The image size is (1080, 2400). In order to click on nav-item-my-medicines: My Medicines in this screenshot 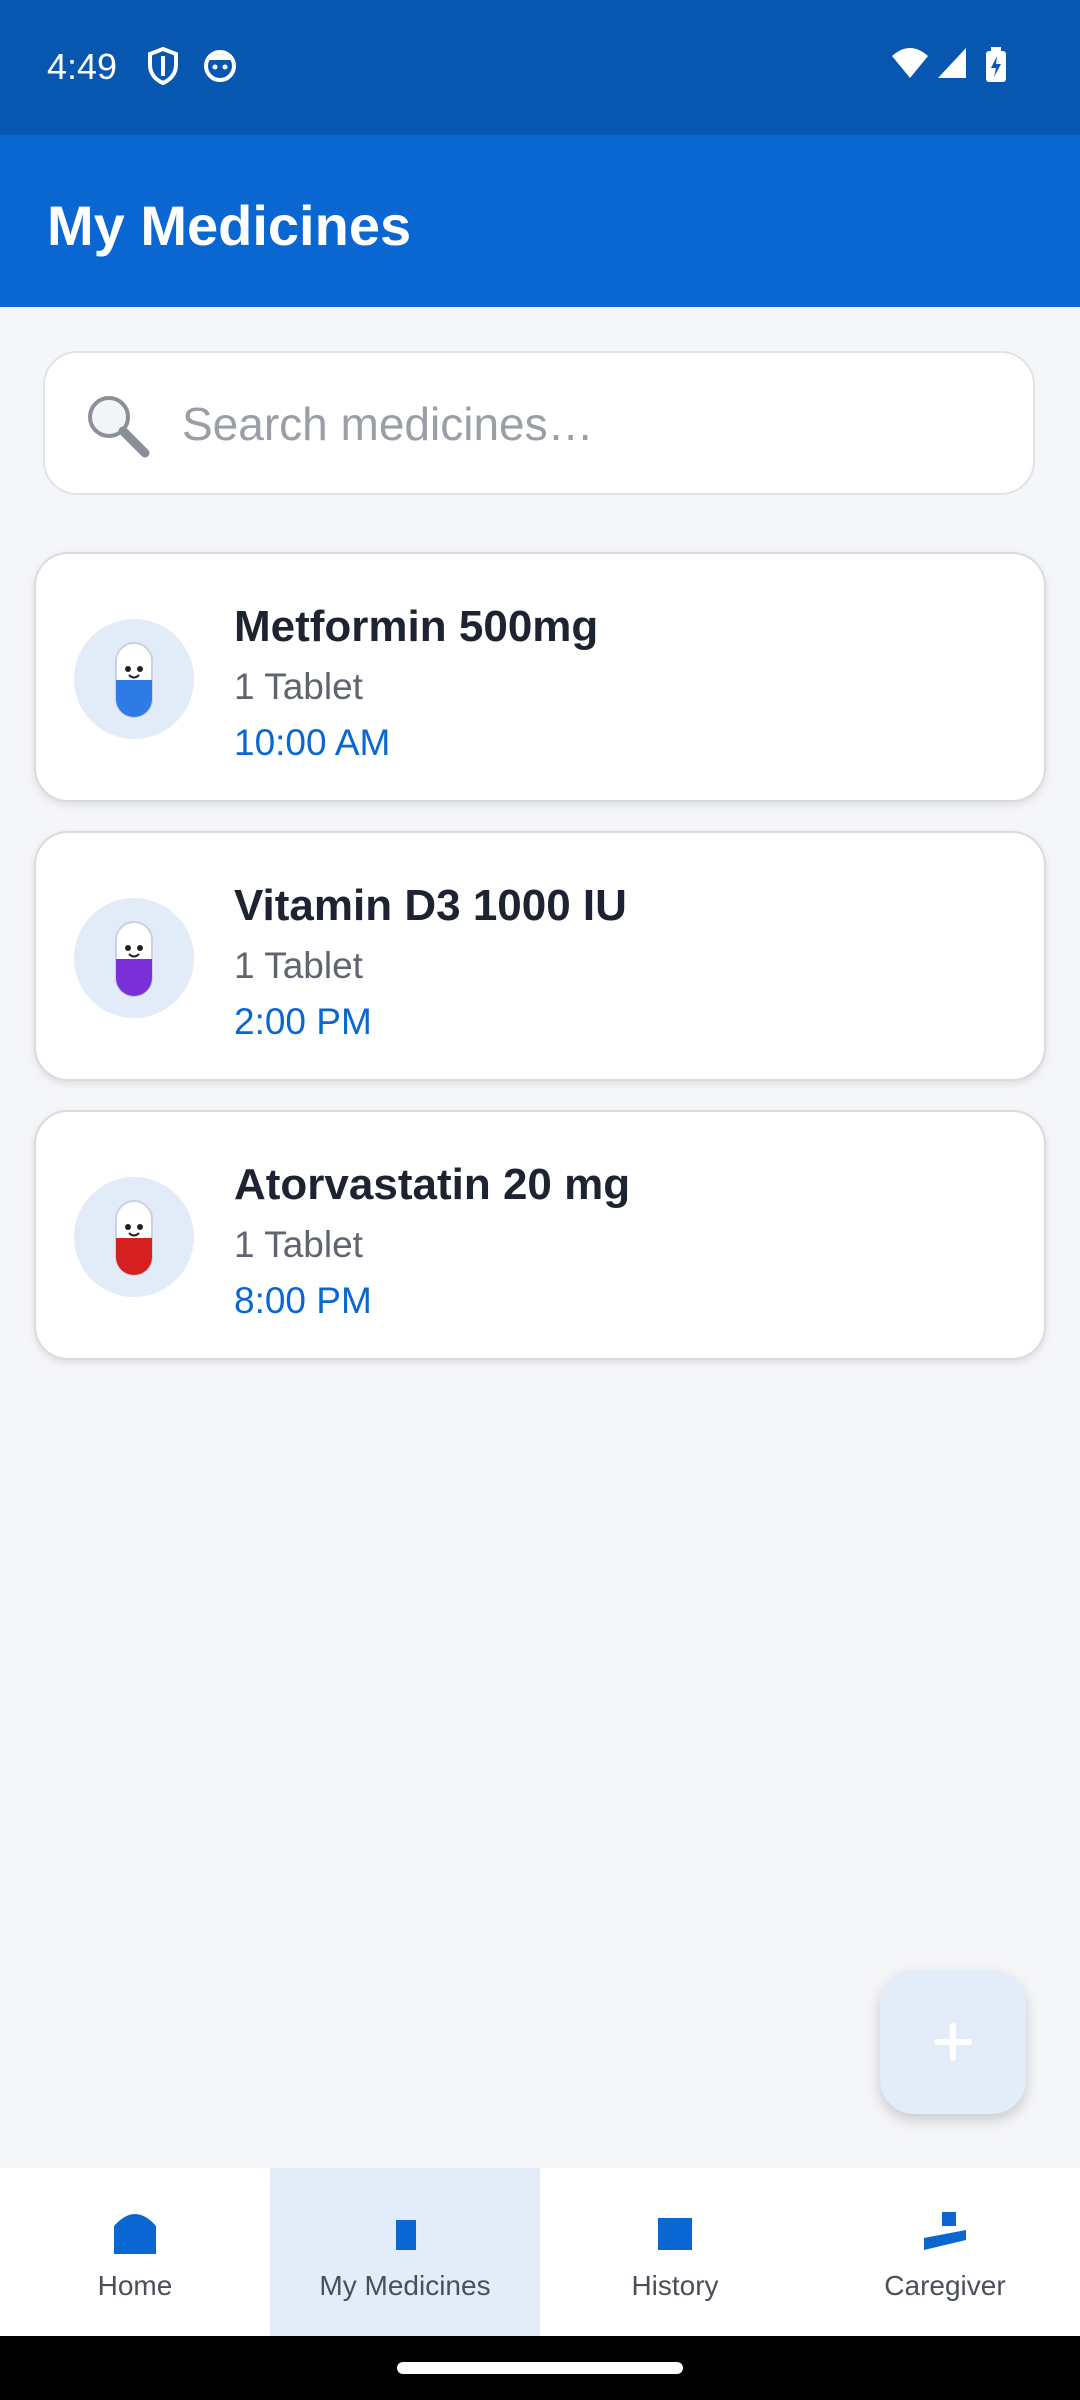, I will do `click(405, 2252)`.